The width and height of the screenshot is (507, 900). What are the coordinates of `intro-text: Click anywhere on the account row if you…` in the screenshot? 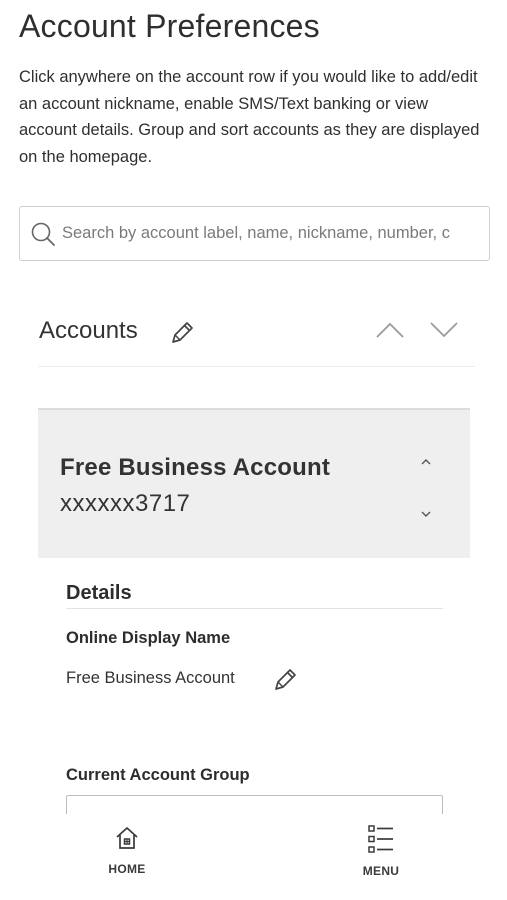 It's located at (249, 117).